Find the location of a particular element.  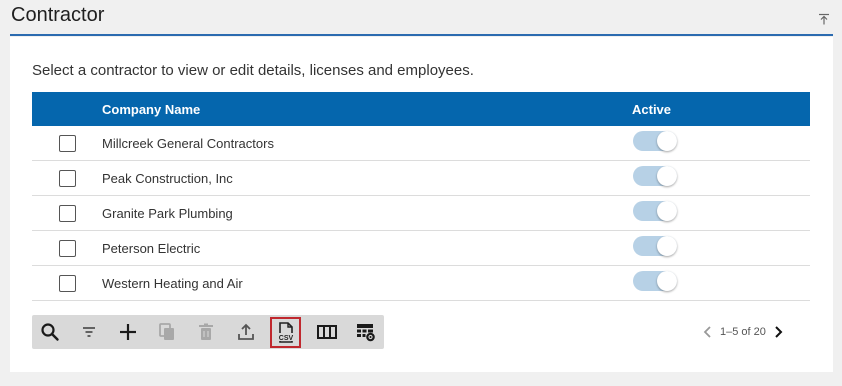

pagination: 1–5 of 20 is located at coordinates (743, 332).